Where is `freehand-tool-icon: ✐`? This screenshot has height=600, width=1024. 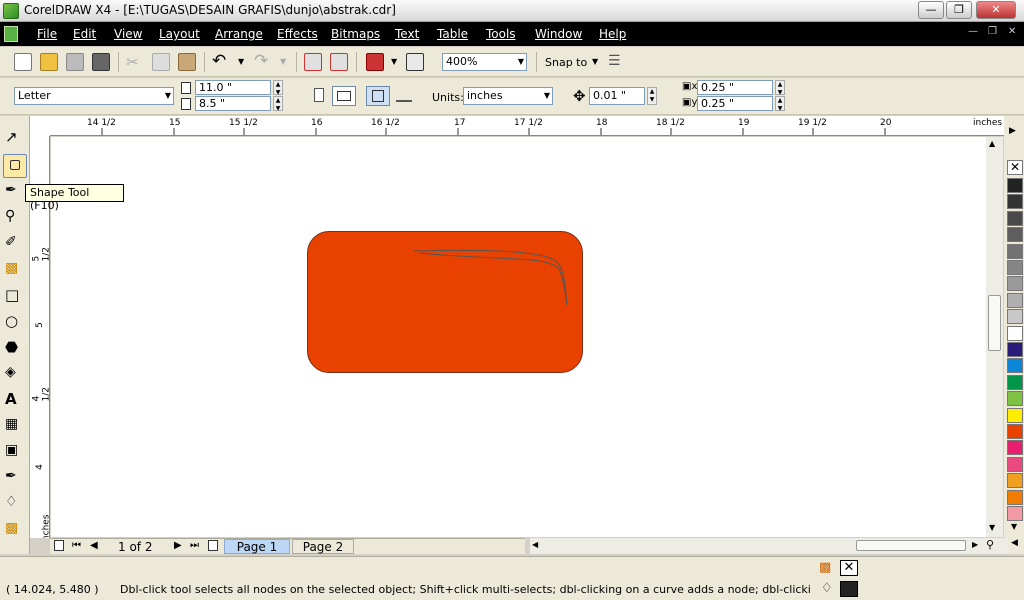
freehand-tool-icon: ✐ is located at coordinates (15, 244).